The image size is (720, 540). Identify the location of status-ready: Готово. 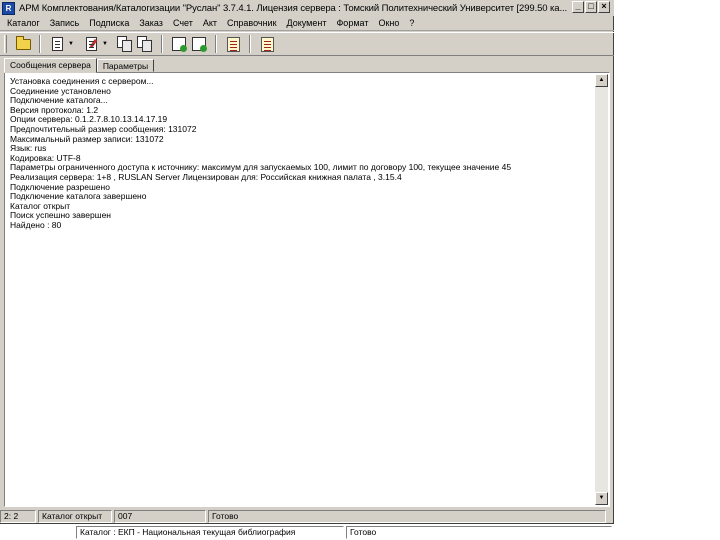
(407, 516).